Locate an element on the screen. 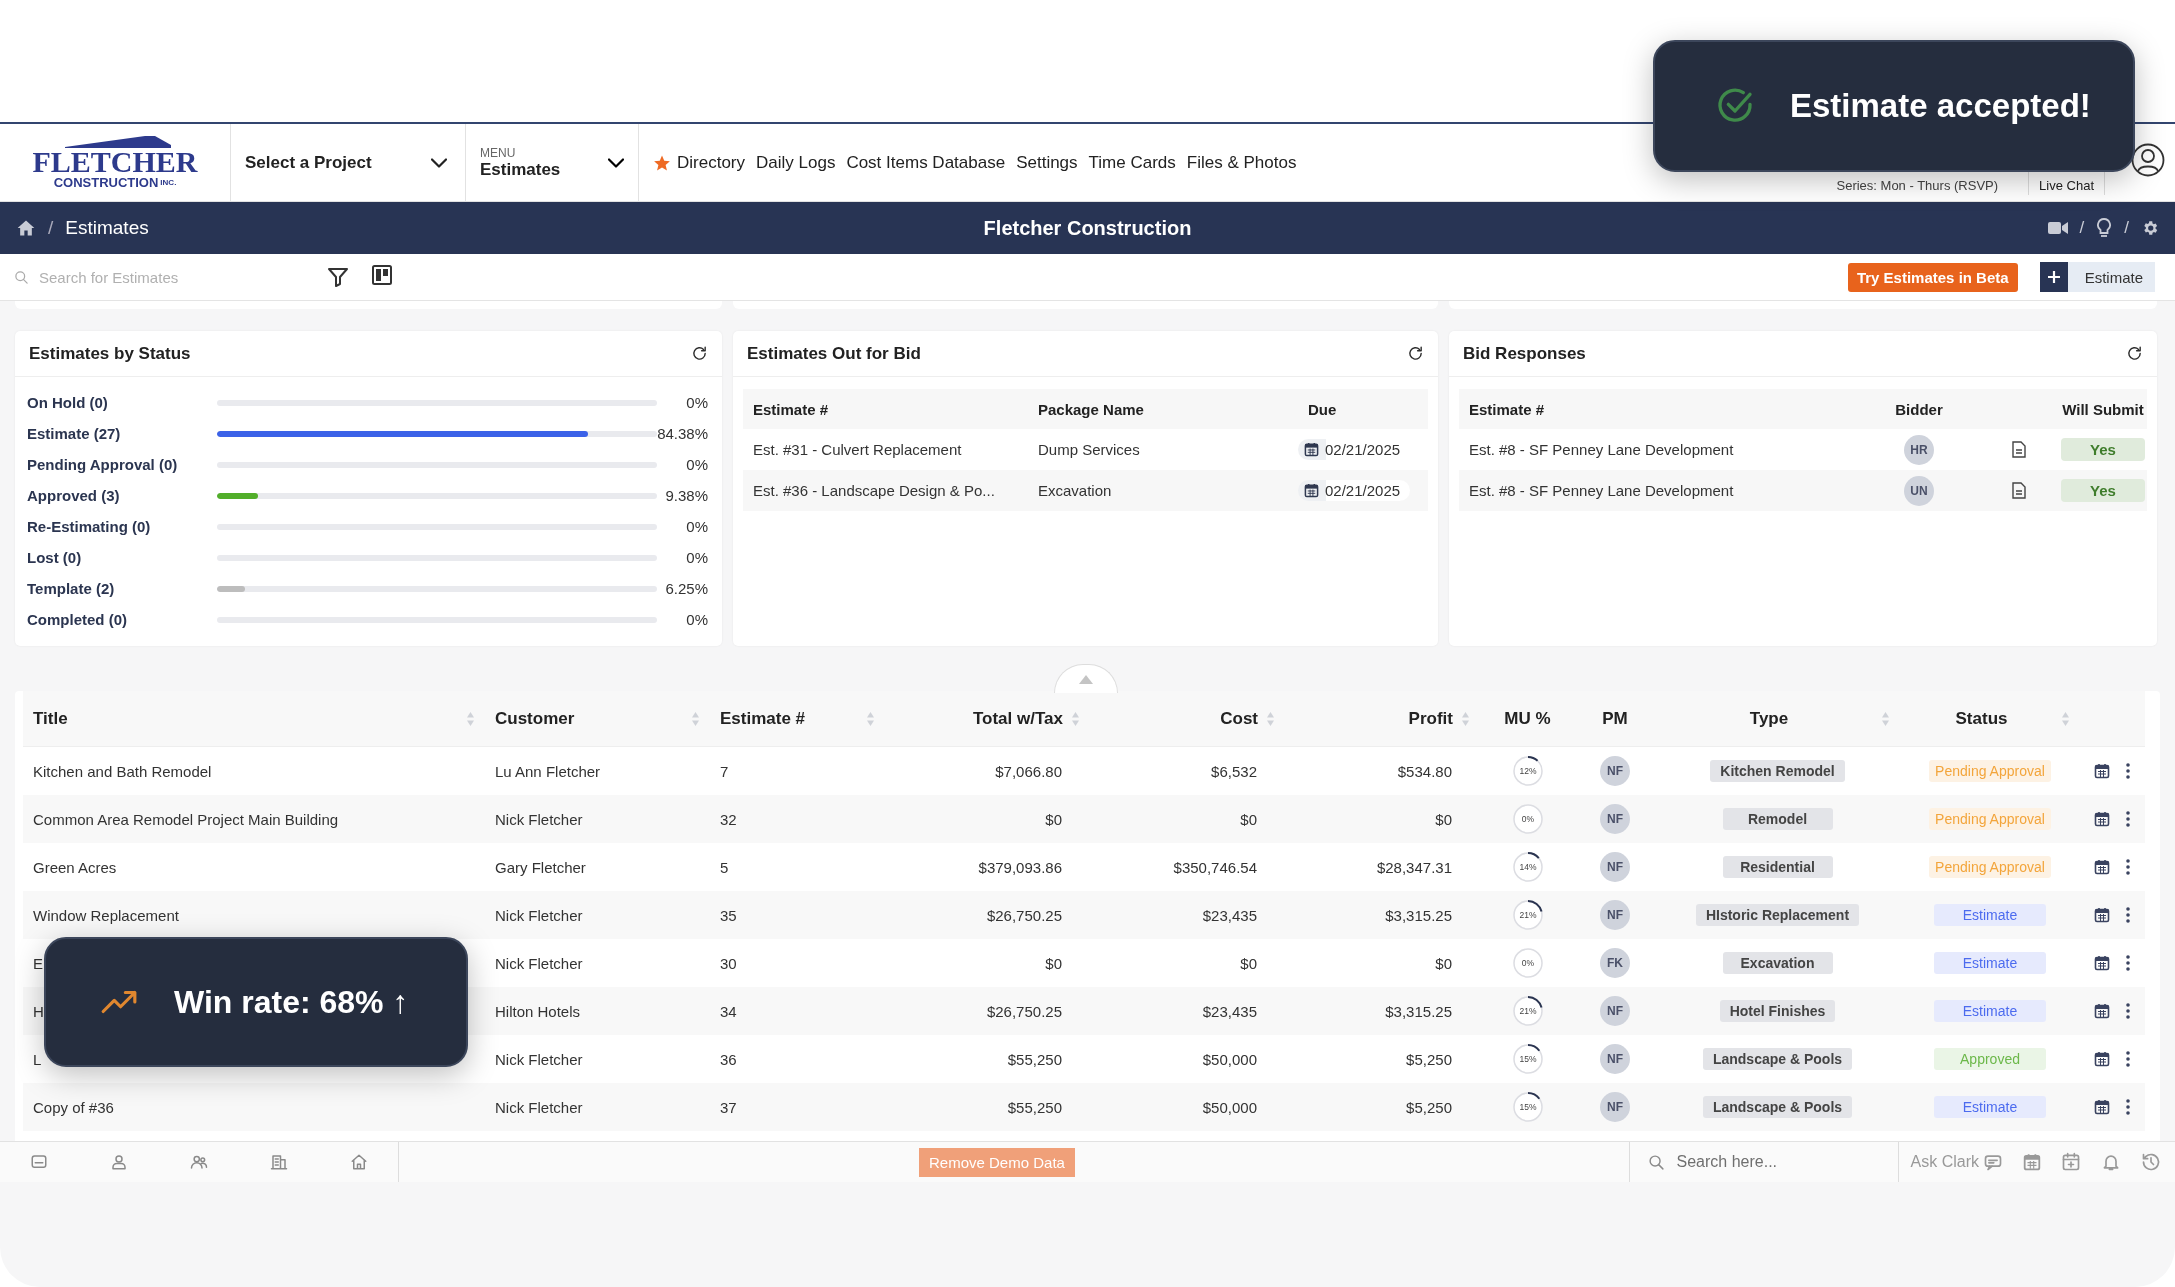 The image size is (2175, 1287). pm-initials: NF is located at coordinates (1615, 771).